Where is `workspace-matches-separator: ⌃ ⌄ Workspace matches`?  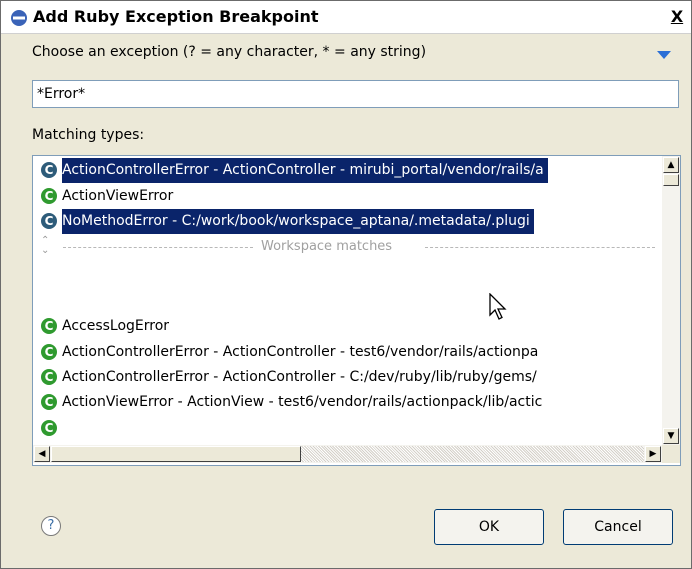
workspace-matches-separator: ⌃ ⌄ Workspace matches is located at coordinates (347, 247).